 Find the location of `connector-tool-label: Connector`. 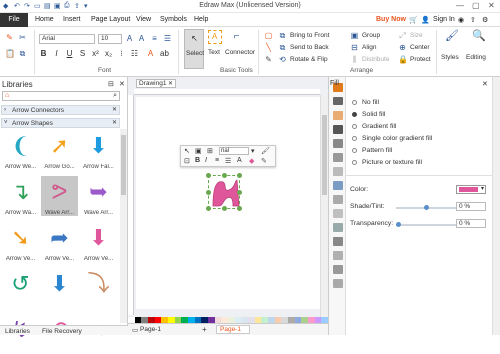

connector-tool-label: Connector is located at coordinates (240, 52).